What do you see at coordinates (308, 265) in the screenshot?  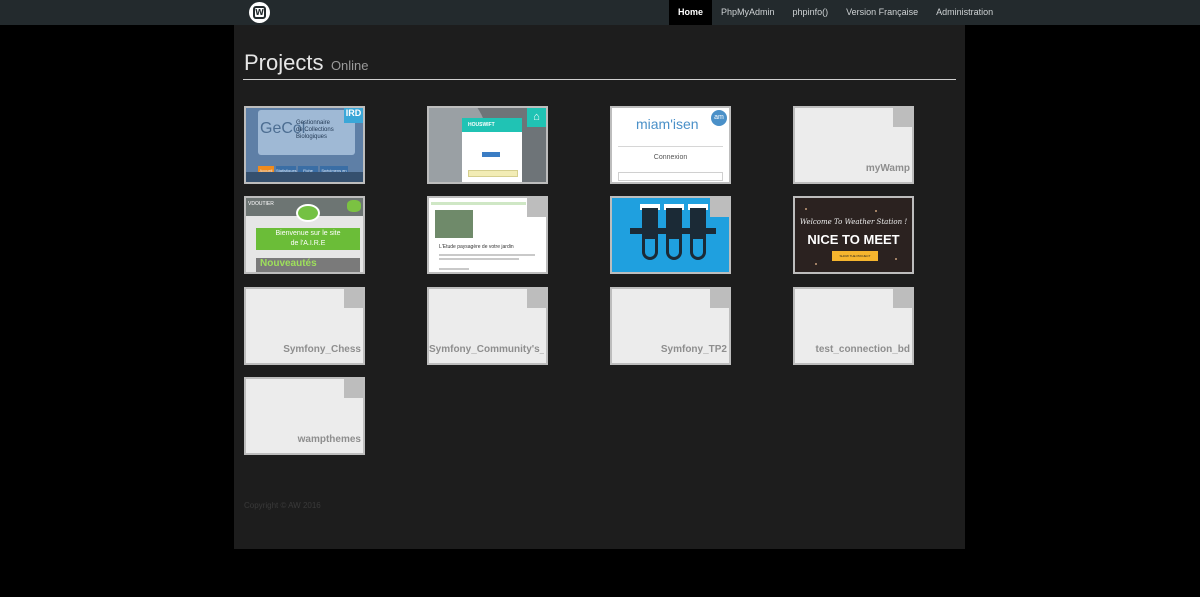 I see `thumb-news: Nouveautés` at bounding box center [308, 265].